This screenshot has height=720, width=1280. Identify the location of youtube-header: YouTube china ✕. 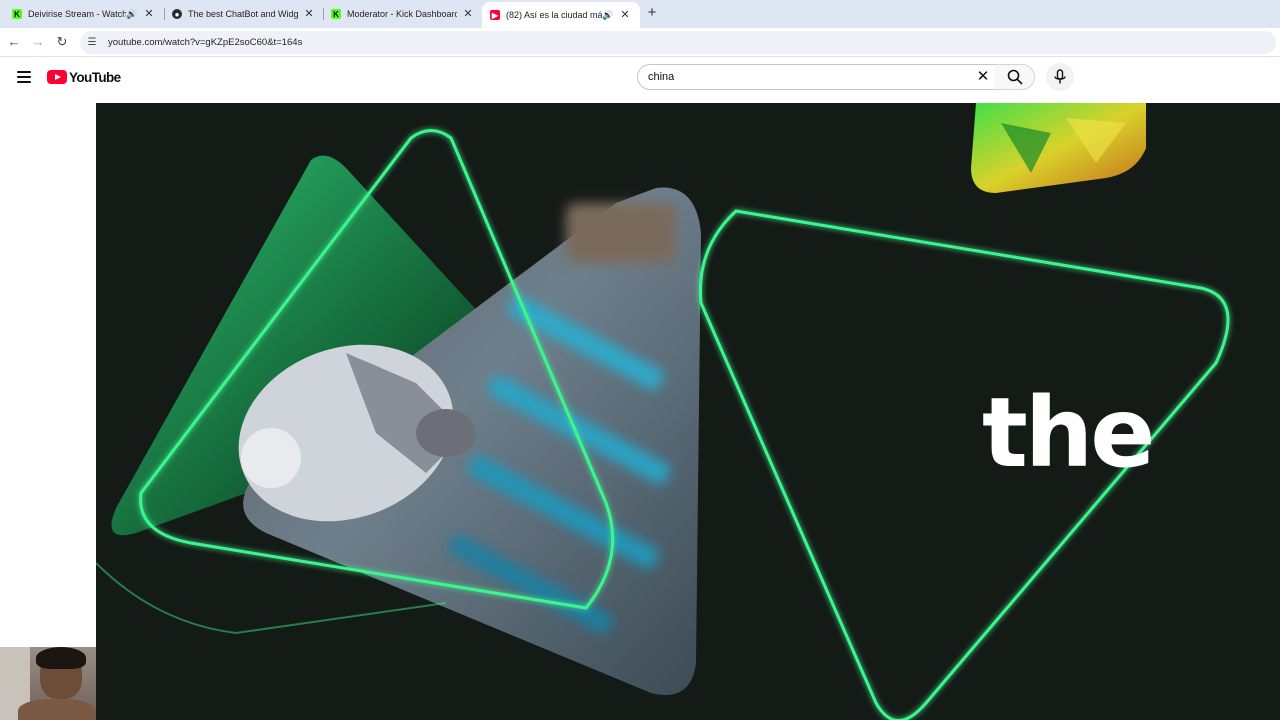
(640, 80).